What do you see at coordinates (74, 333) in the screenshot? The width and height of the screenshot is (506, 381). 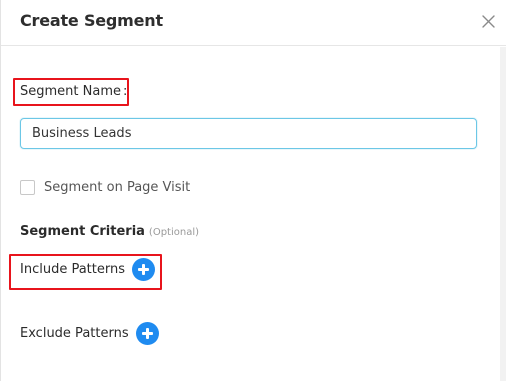 I see `exclude-patterns-label: Exclude Patterns` at bounding box center [74, 333].